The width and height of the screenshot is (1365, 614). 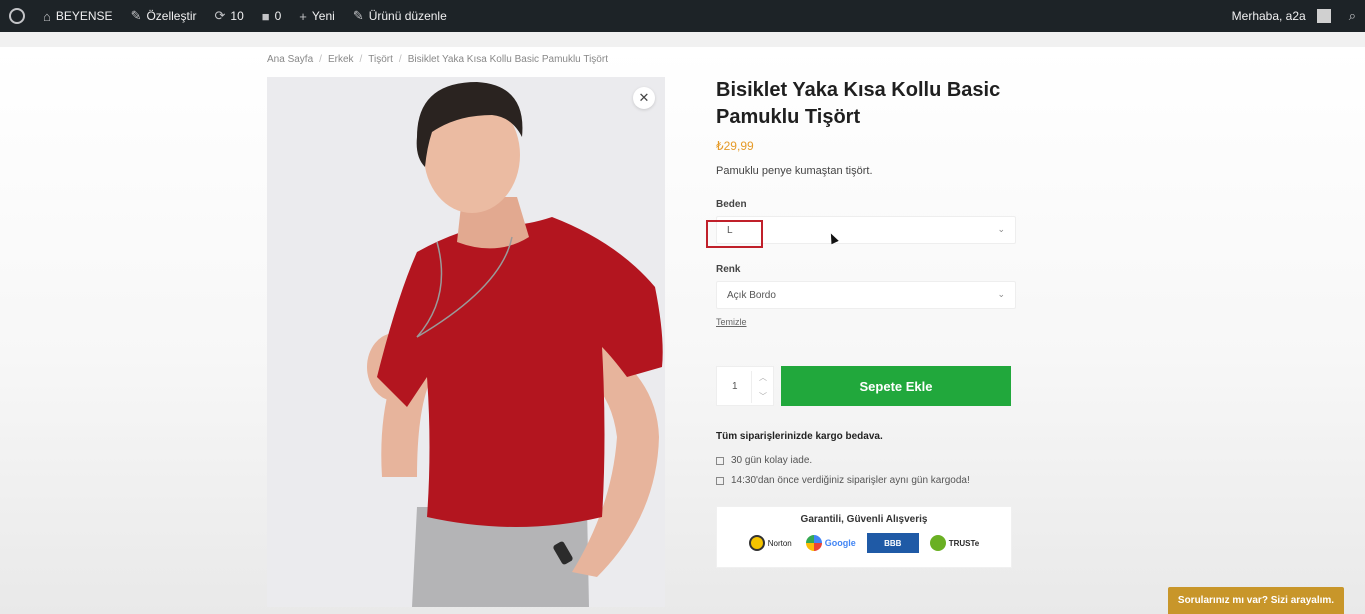 What do you see at coordinates (303, 16) in the screenshot?
I see `plus-icon: +` at bounding box center [303, 16].